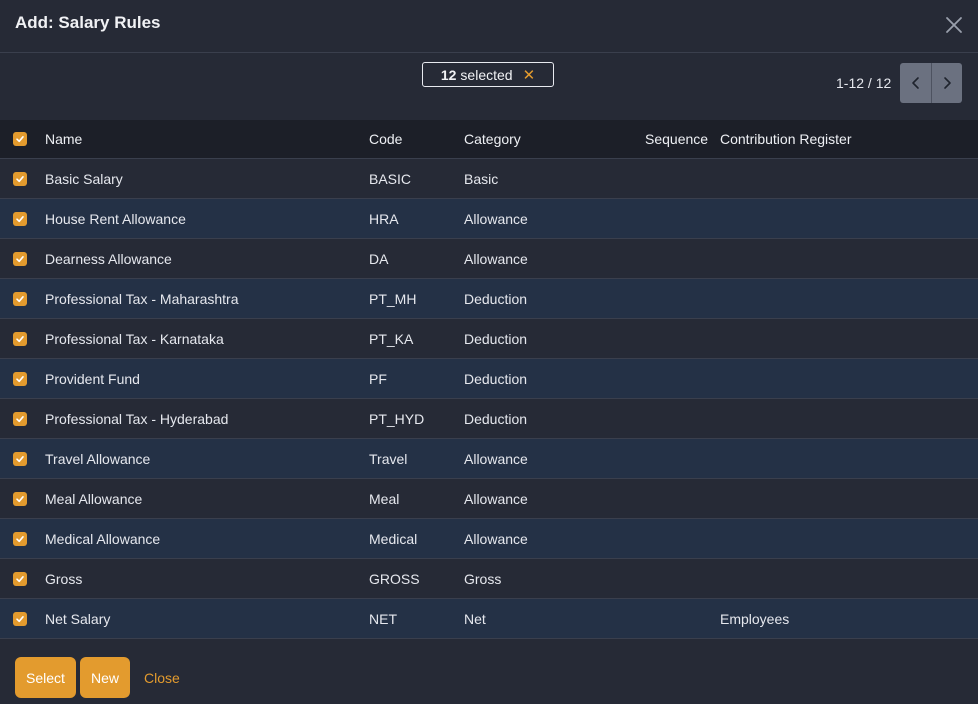  What do you see at coordinates (103, 538) in the screenshot?
I see `cell-name: Medical Allowance` at bounding box center [103, 538].